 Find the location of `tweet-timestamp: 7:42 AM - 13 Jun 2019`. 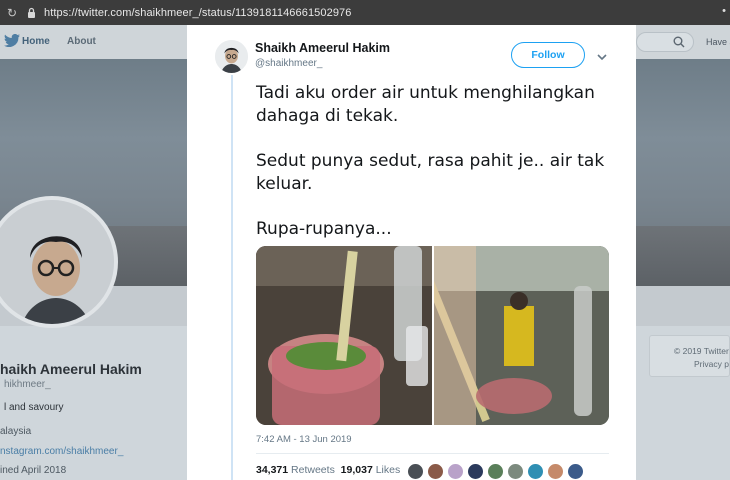

tweet-timestamp: 7:42 AM - 13 Jun 2019 is located at coordinates (304, 439).